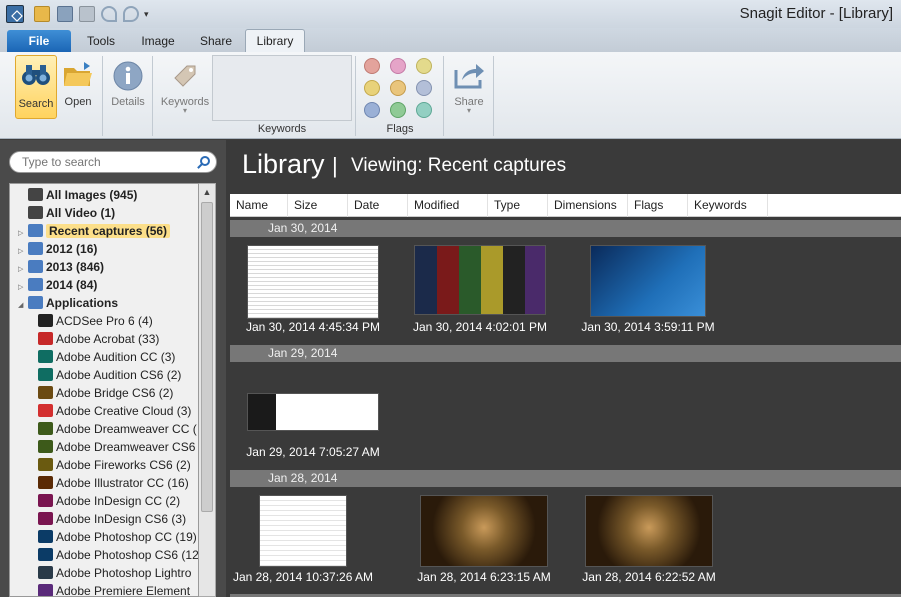  Describe the element at coordinates (259, 205) in the screenshot. I see `column-name: Name` at that location.